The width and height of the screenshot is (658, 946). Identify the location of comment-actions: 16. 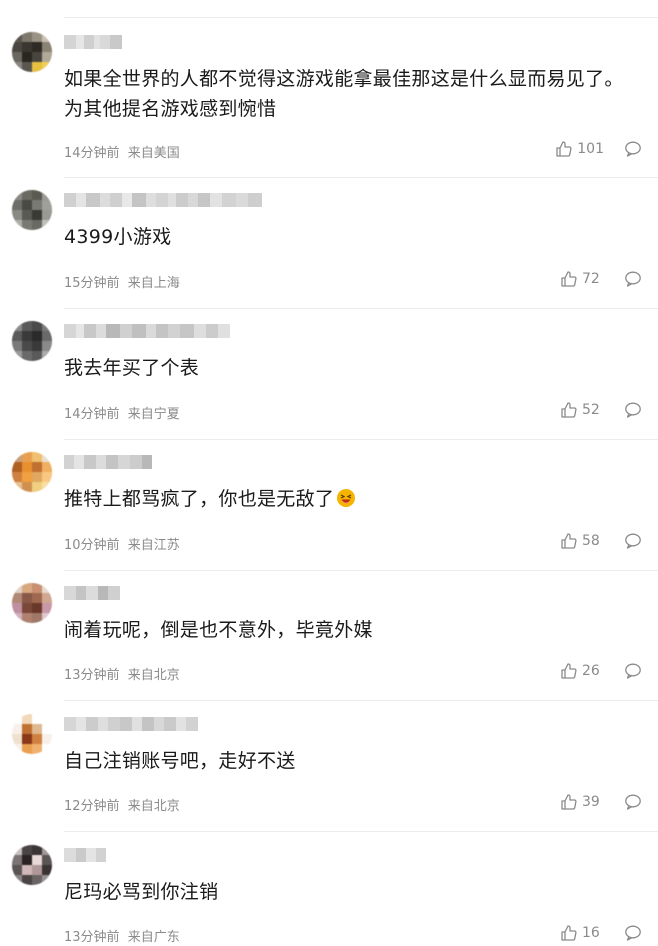
(601, 933).